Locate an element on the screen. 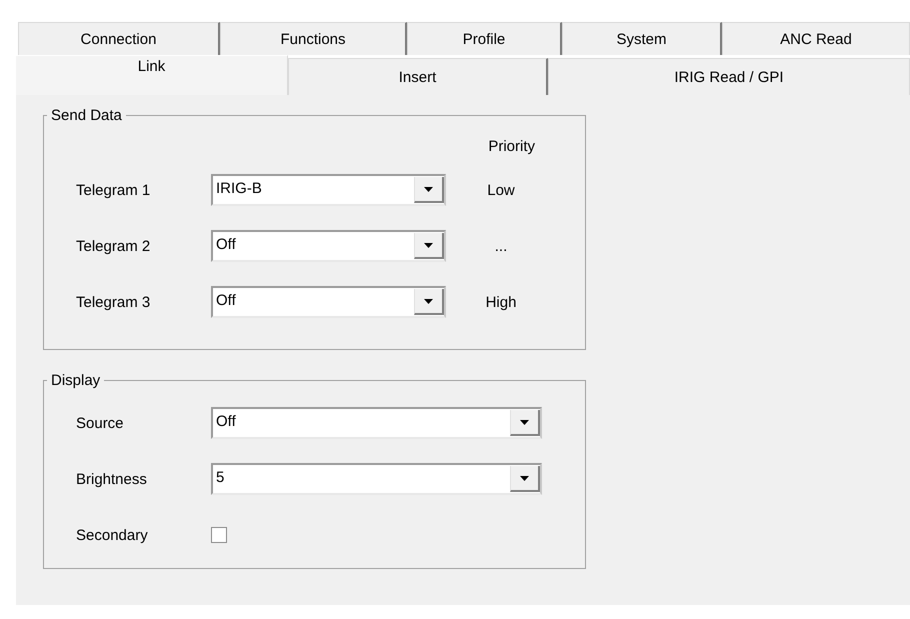  dropdown: IRIG-B is located at coordinates (328, 190).